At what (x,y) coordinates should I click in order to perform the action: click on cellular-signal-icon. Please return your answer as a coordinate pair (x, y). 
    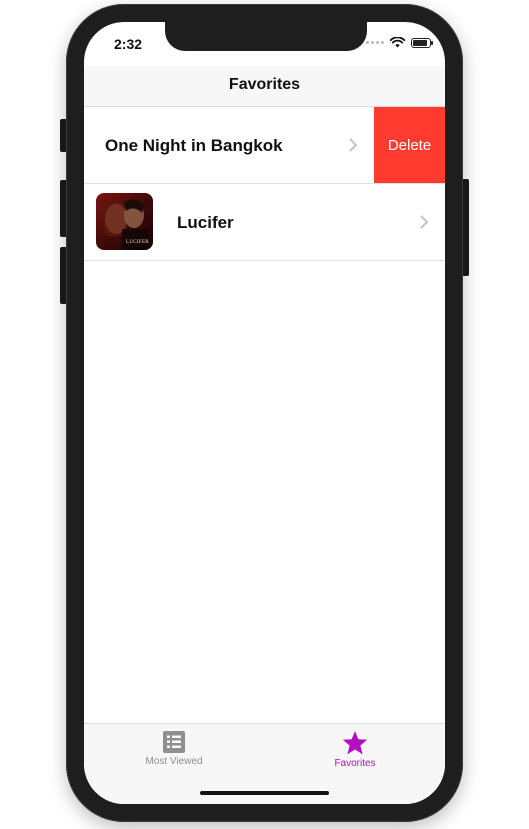
    Looking at the image, I should click on (375, 42).